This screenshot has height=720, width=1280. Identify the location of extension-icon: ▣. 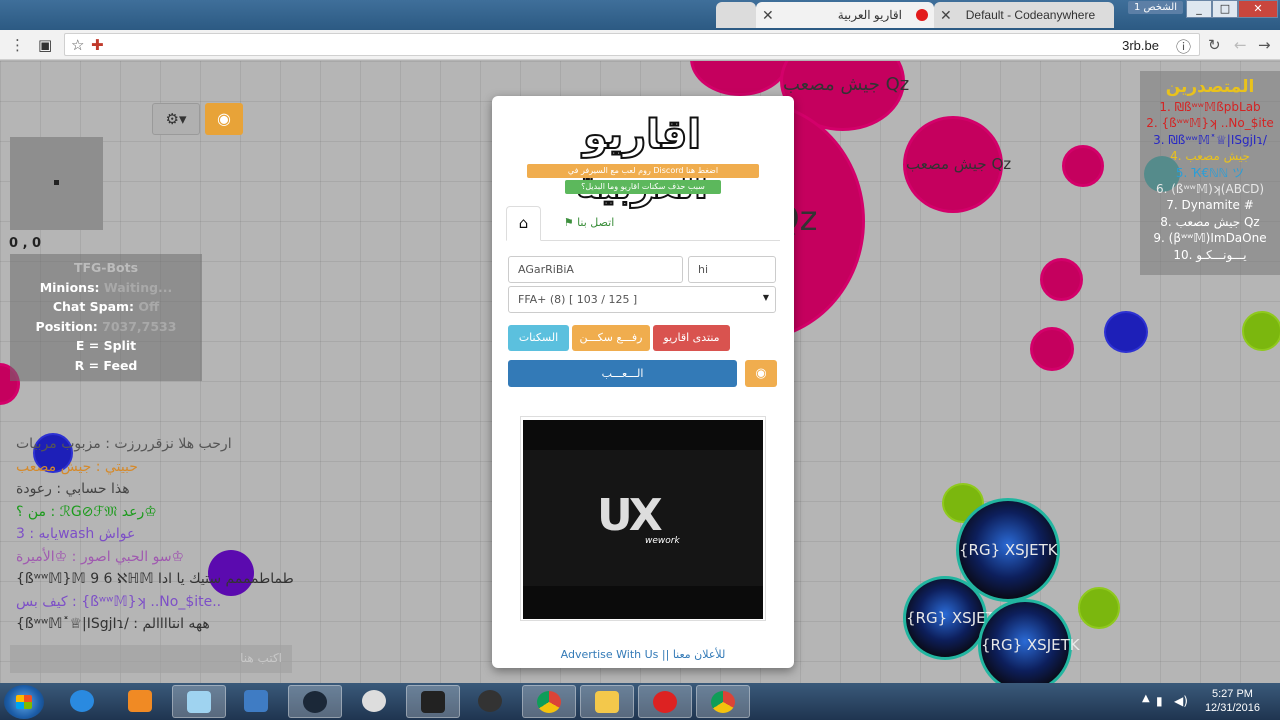
(45, 45).